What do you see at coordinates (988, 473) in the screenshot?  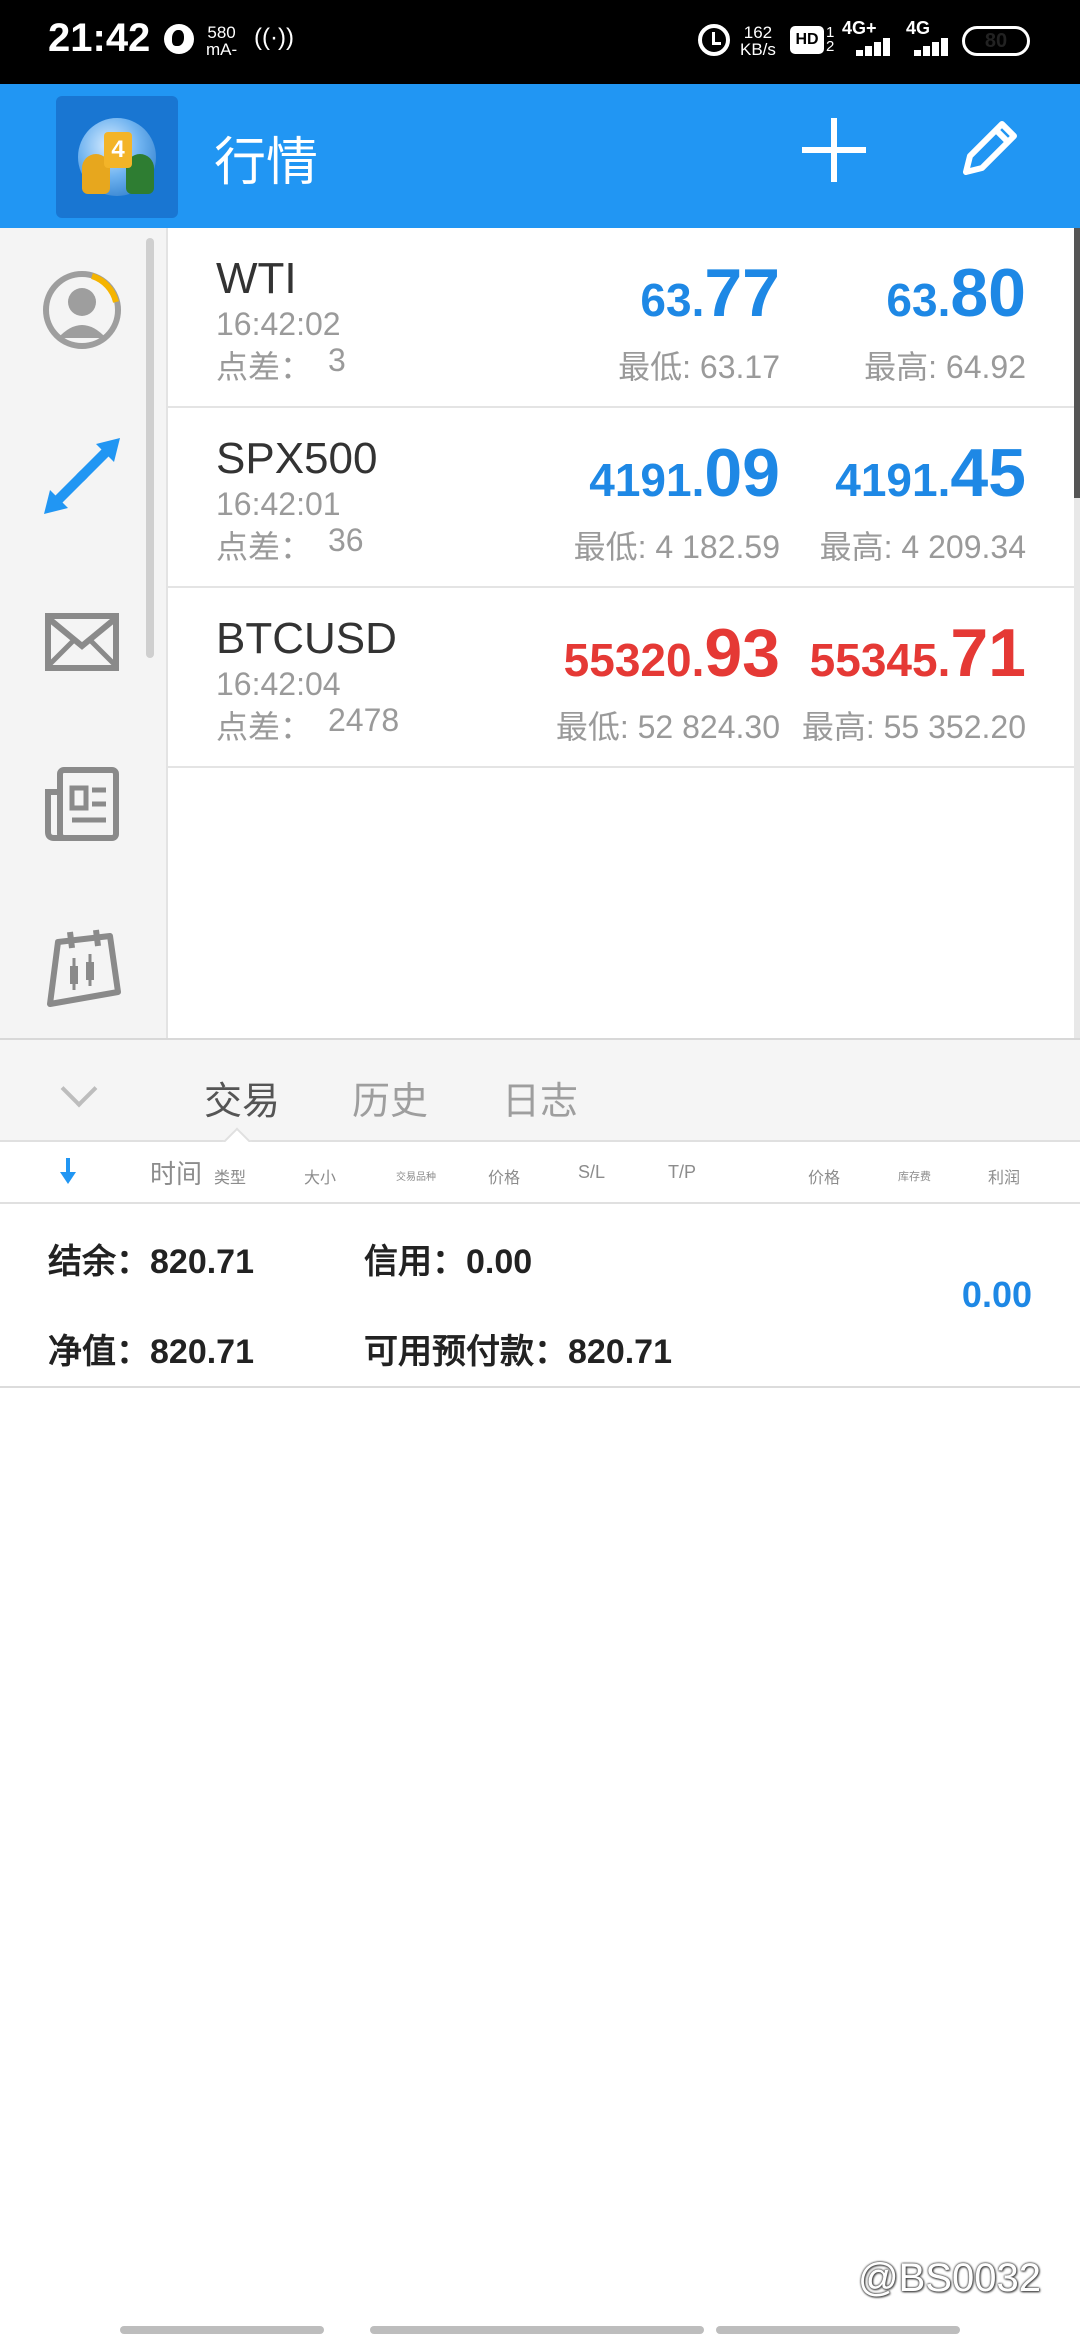 I see `ask-price-pips: 45` at bounding box center [988, 473].